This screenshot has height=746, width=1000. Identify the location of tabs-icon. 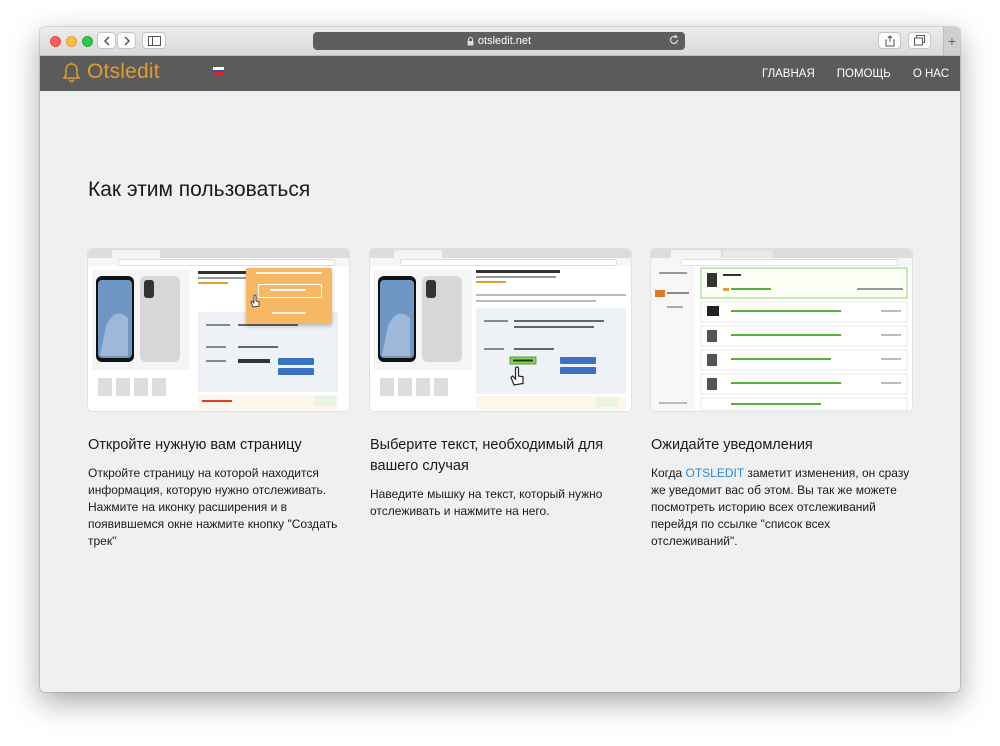
(919, 40).